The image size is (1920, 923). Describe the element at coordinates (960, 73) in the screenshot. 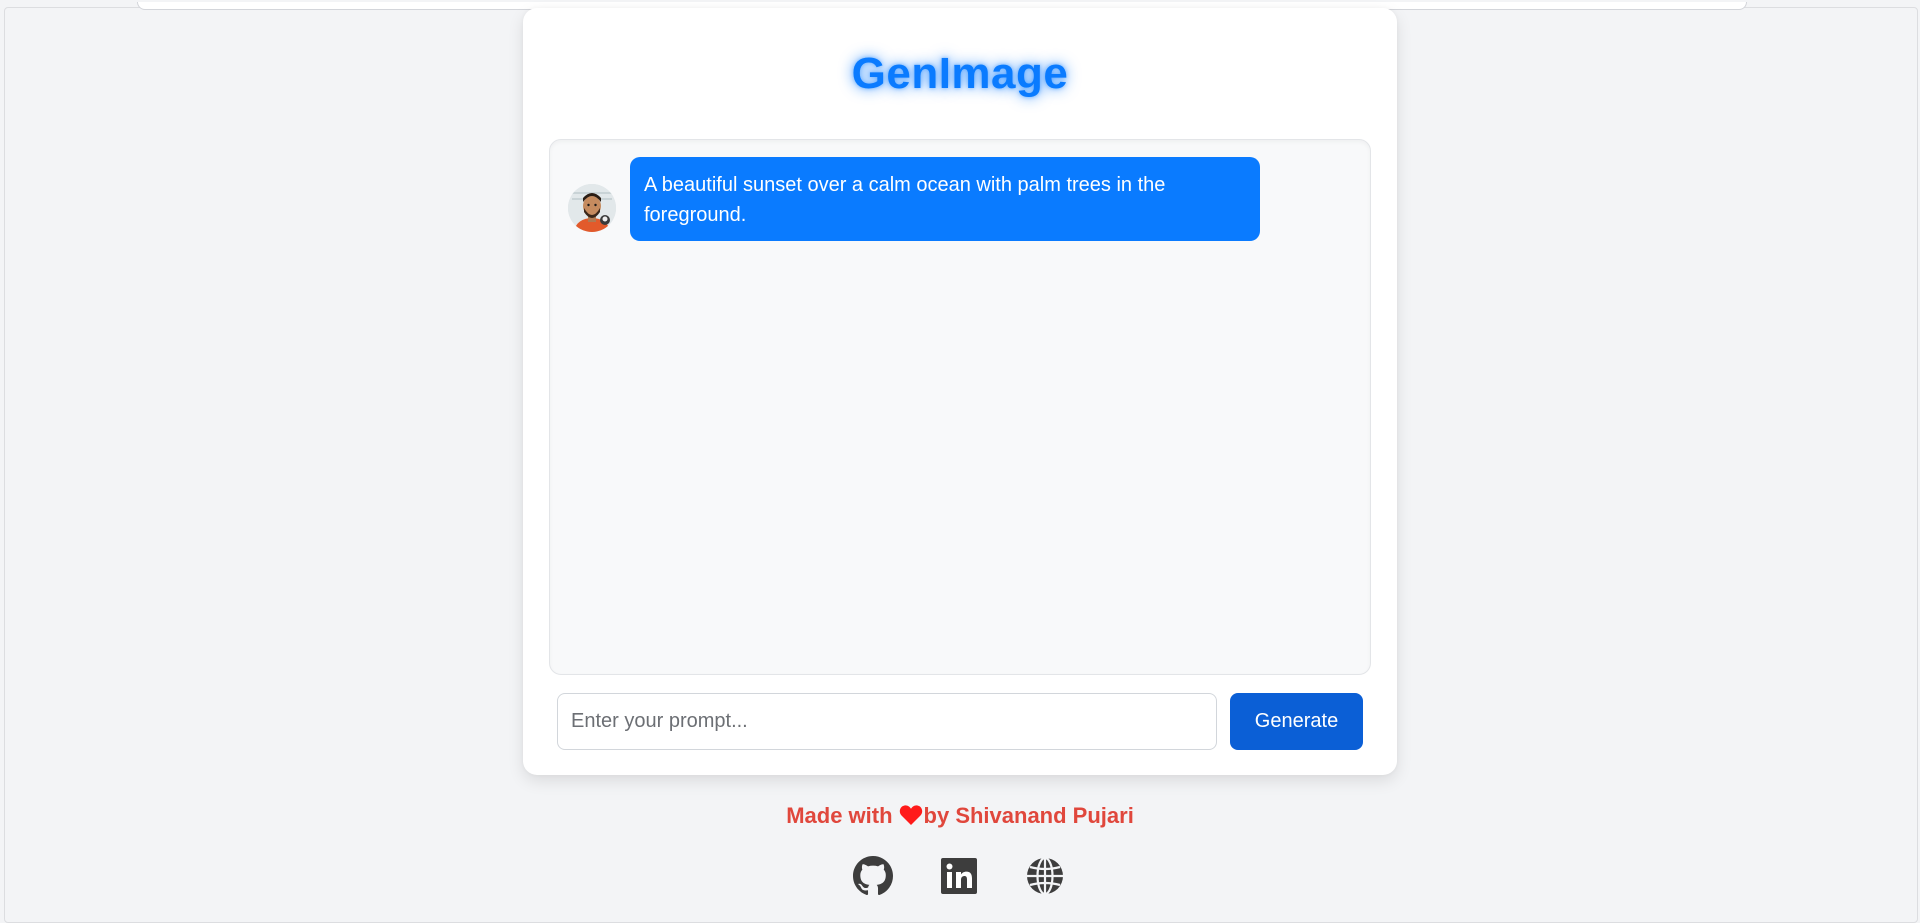

I see `app-title: GenImage` at that location.